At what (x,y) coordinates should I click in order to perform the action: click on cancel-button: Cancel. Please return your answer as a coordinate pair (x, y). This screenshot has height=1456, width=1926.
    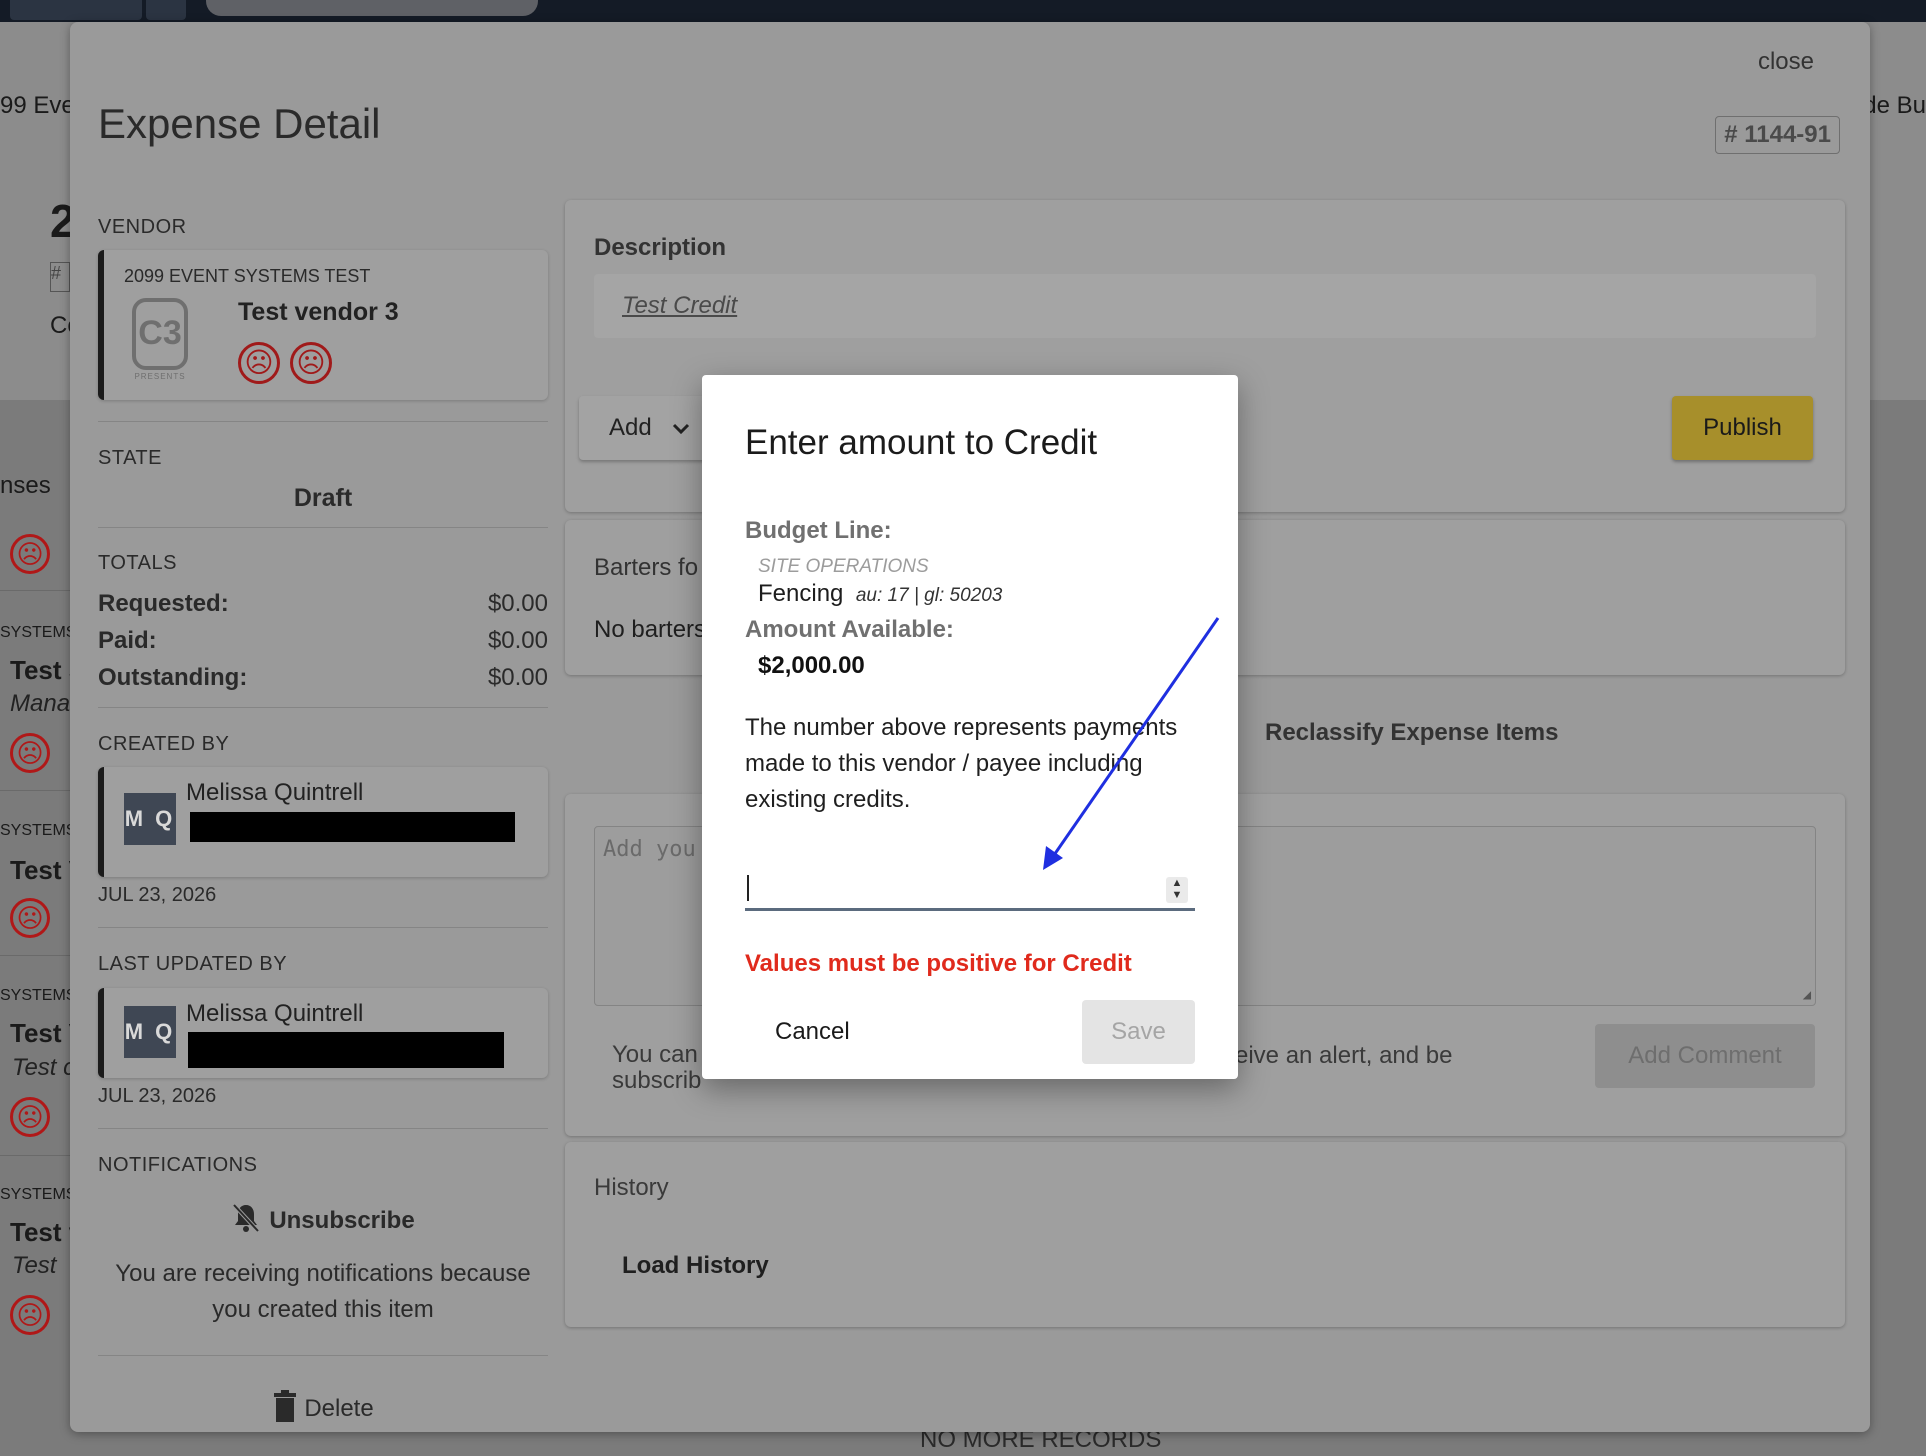
    Looking at the image, I should click on (812, 1032).